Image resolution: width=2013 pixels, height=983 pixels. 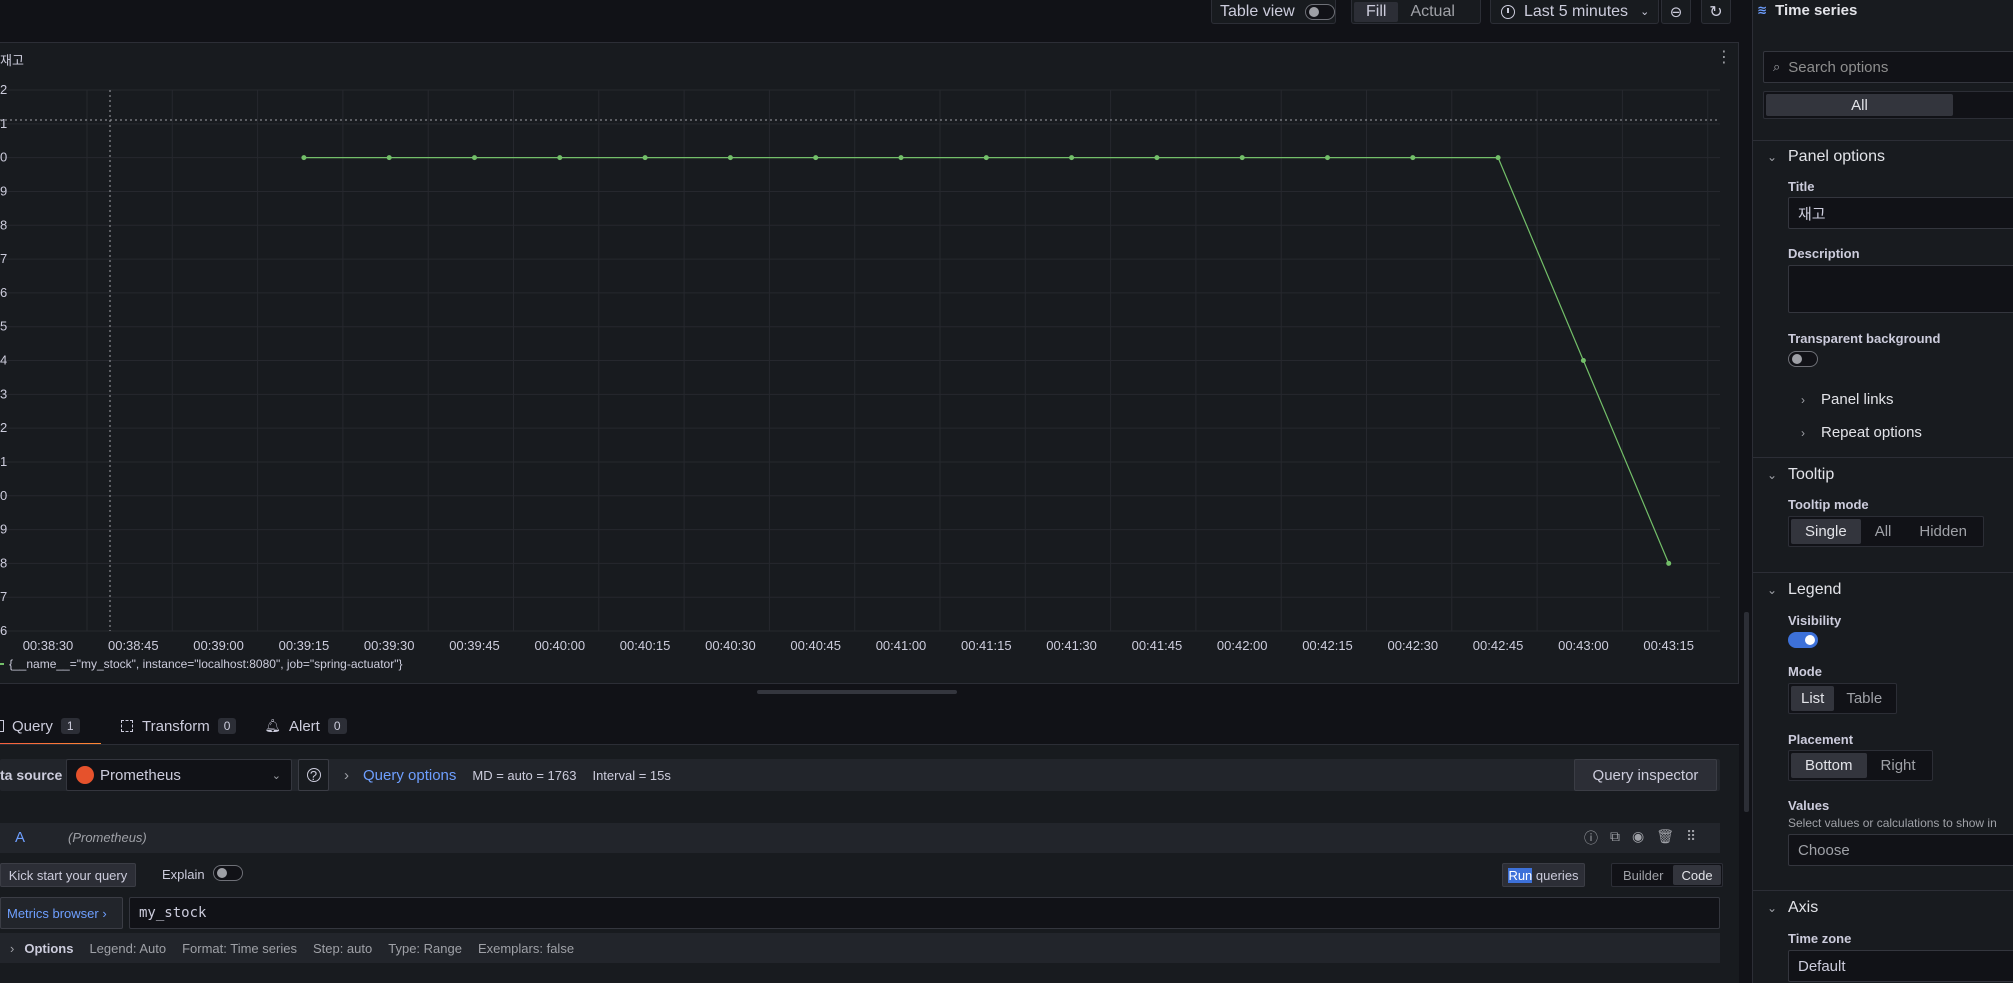 What do you see at coordinates (1668, 645) in the screenshot?
I see `x-tick-label: 00:43:15` at bounding box center [1668, 645].